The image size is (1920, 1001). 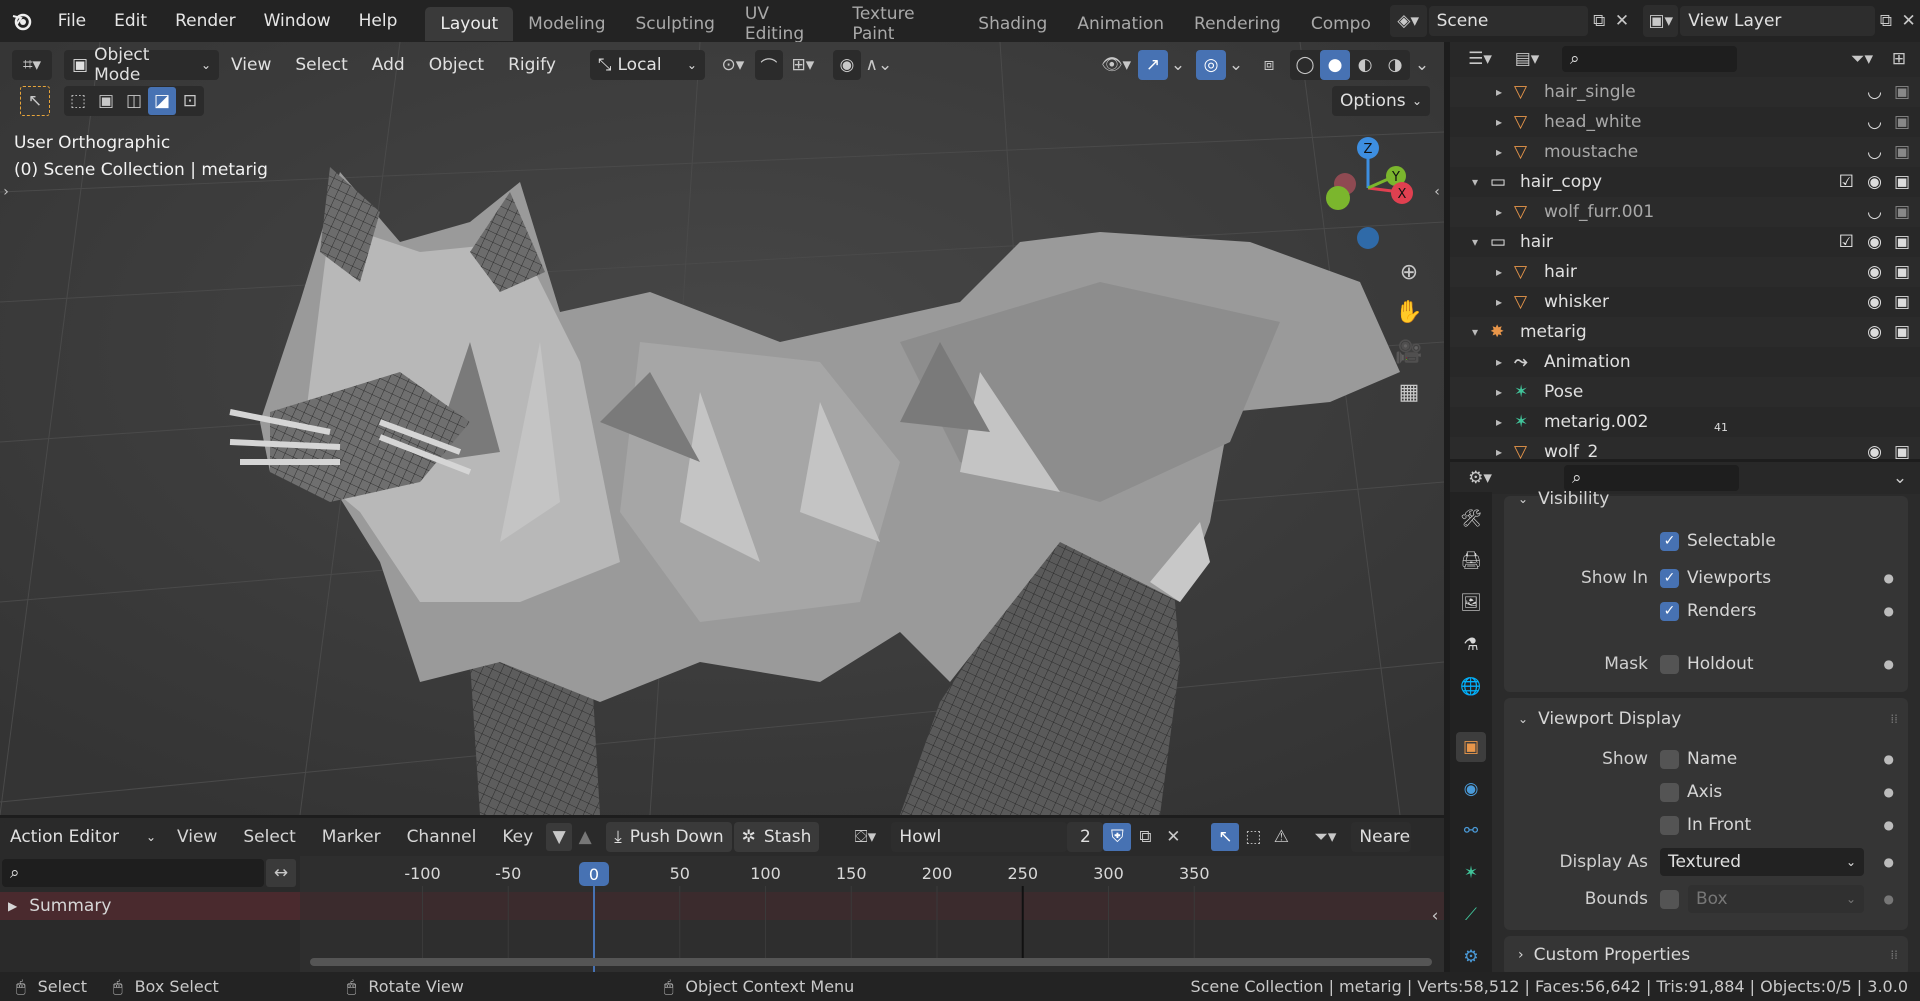 What do you see at coordinates (297, 21) in the screenshot?
I see `menu-window: Window` at bounding box center [297, 21].